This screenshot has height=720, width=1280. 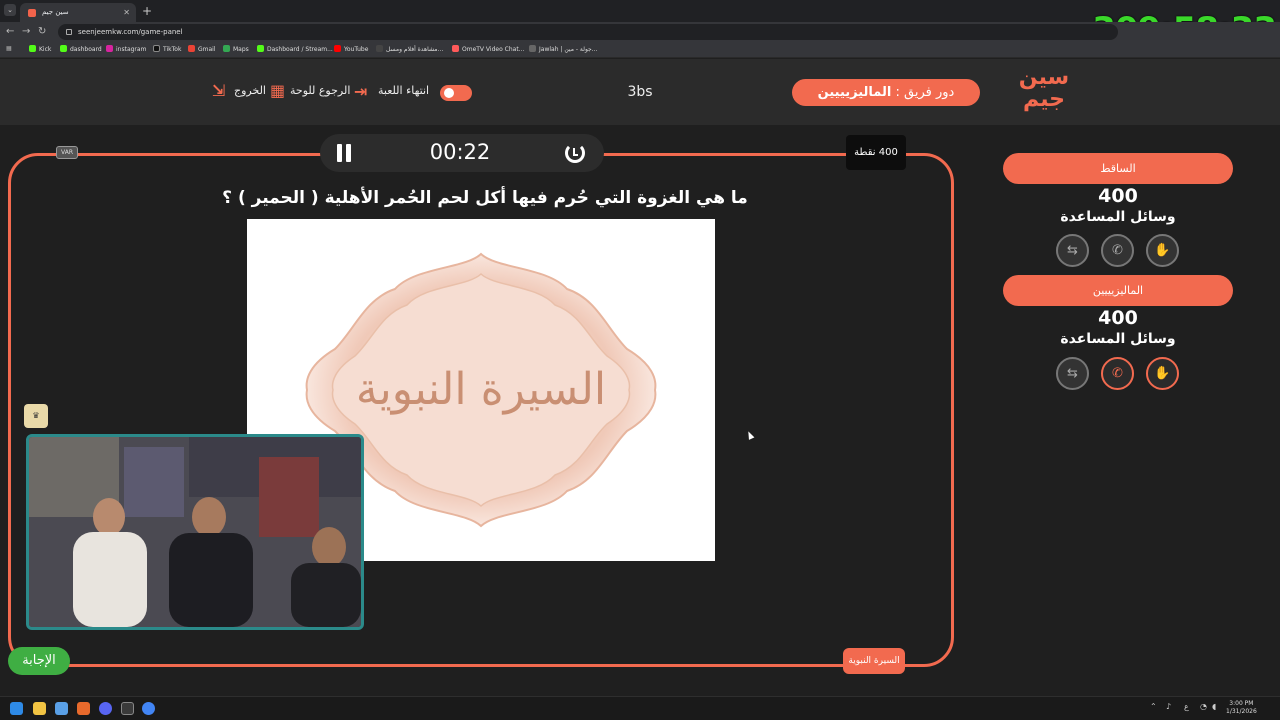 I want to click on streamer-logo-icon: ♛, so click(x=36, y=416).